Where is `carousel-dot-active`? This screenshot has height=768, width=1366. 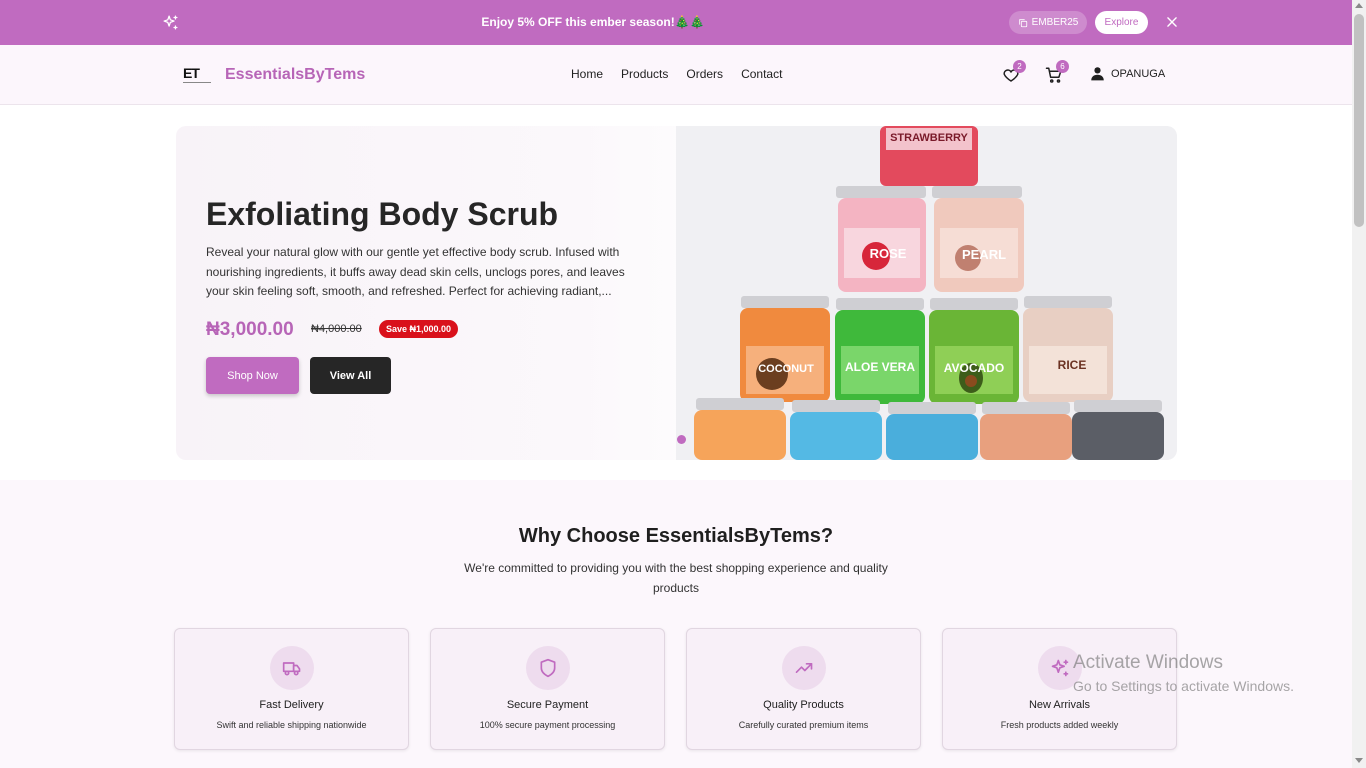
carousel-dot-active is located at coordinates (681, 439).